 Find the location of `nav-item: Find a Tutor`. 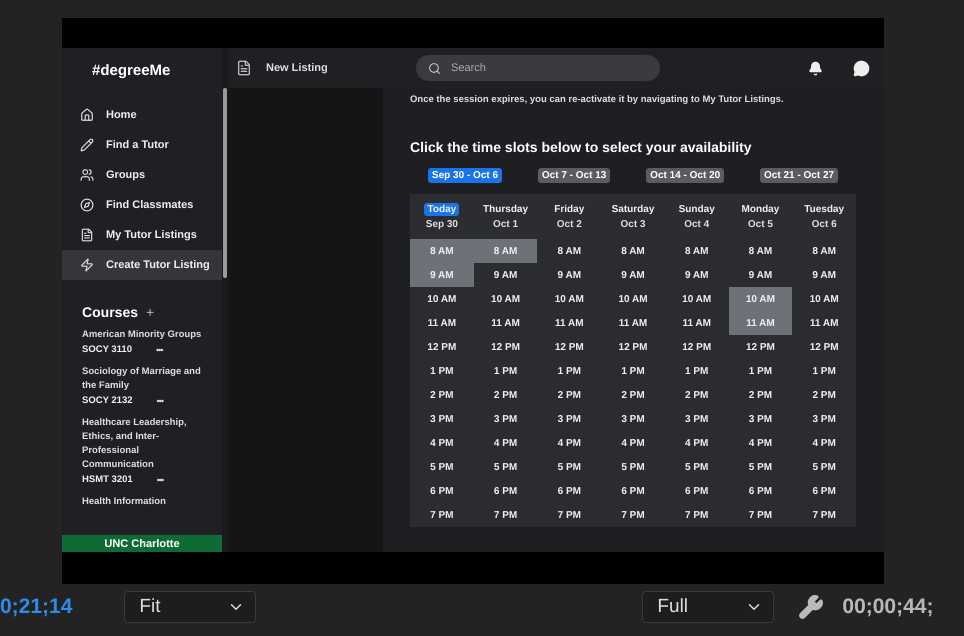

nav-item: Find a Tutor is located at coordinates (142, 145).